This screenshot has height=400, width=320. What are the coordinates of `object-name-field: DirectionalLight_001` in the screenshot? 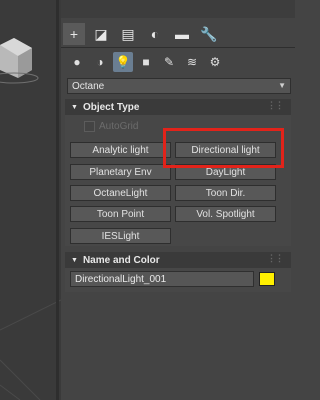 It's located at (162, 279).